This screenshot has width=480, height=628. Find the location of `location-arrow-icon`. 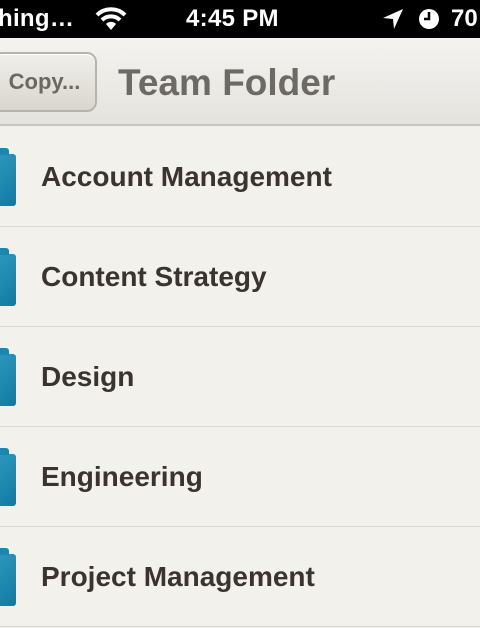

location-arrow-icon is located at coordinates (393, 19).